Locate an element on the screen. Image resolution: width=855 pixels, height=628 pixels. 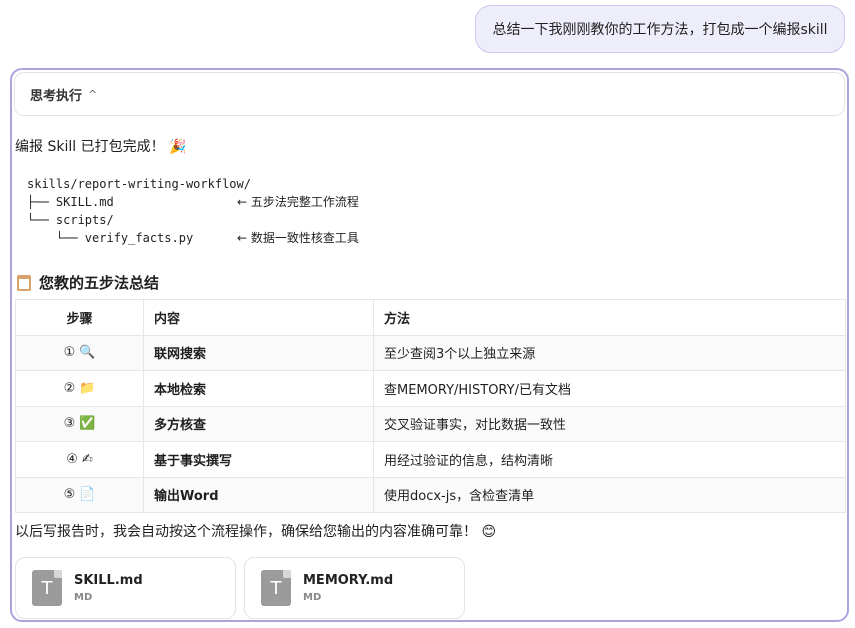
summary-heading-text: 您教的五步法总结 is located at coordinates (99, 283).